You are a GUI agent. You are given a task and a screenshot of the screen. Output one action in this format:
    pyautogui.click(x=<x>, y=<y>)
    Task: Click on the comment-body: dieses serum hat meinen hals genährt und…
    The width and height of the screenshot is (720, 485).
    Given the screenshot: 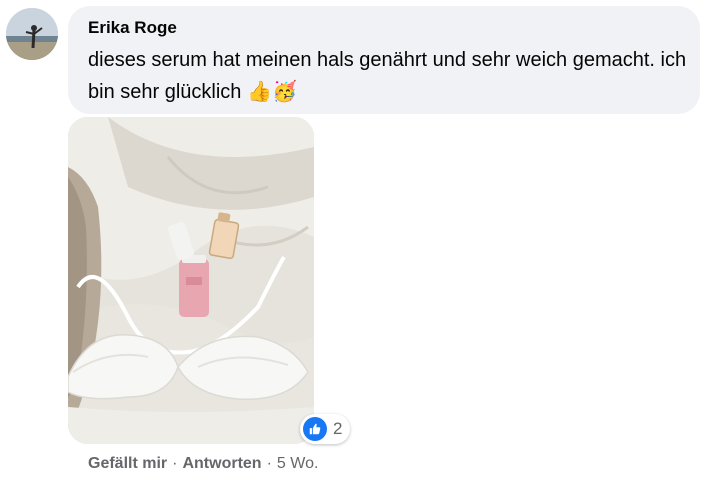 What is the action you would take?
    pyautogui.click(x=387, y=76)
    